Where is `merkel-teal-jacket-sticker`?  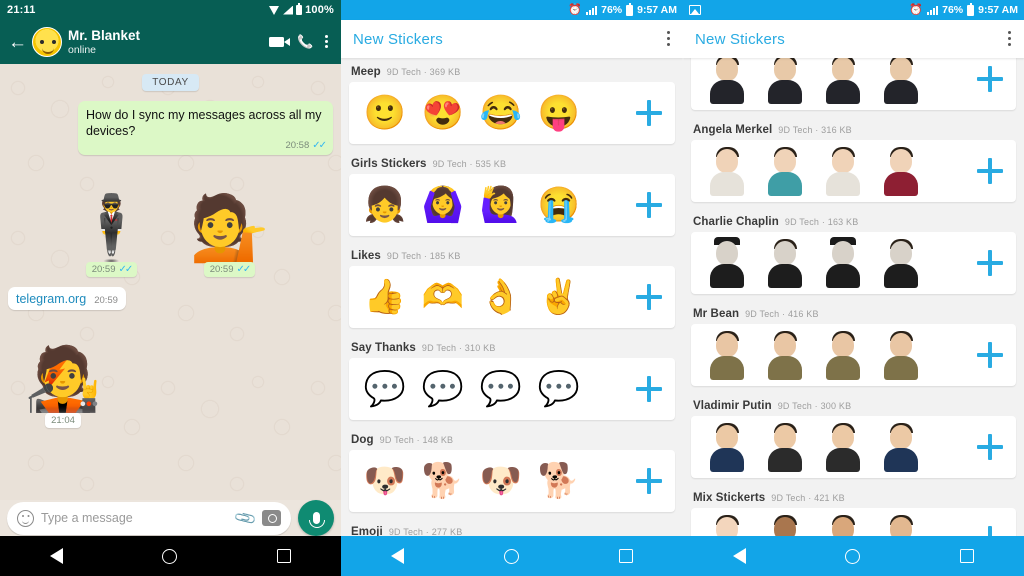
merkel-teal-jacket-sticker is located at coordinates (785, 171).